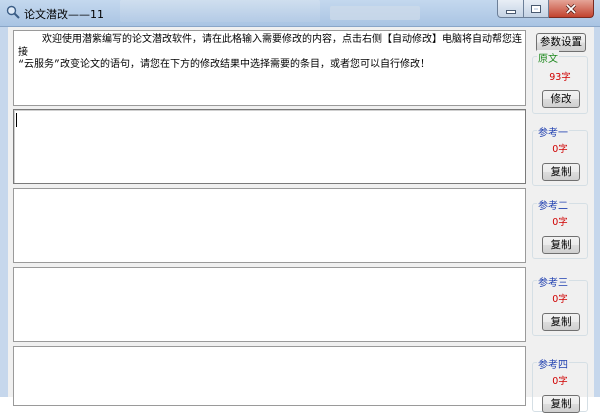  What do you see at coordinates (560, 149) in the screenshot?
I see `char-count-reference-1: 0字` at bounding box center [560, 149].